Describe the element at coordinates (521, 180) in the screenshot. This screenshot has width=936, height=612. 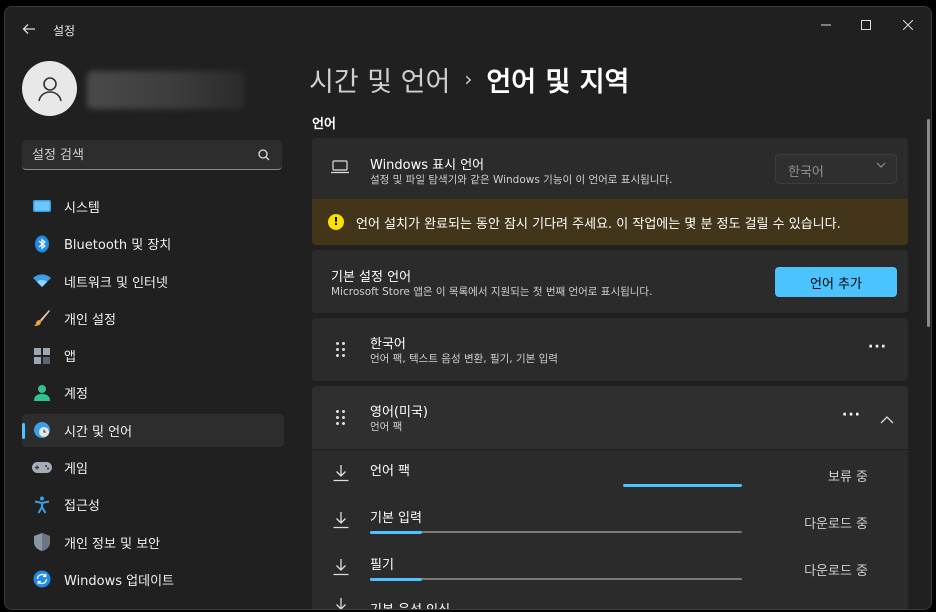
I see `display-language-subtitle: 설정 및 파일 탐색기와 같은 Windows 기능이 이 언어로 표시됩니다.` at that location.